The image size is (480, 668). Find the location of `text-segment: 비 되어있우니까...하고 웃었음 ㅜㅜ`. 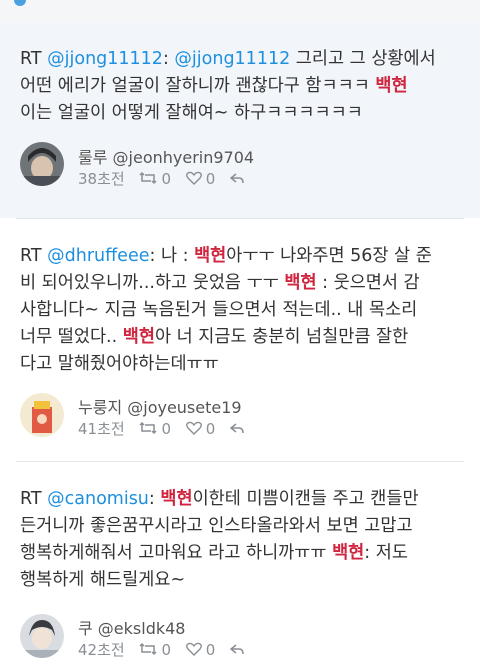

text-segment: 비 되어있우니까...하고 웃었음 ㅜㅜ is located at coordinates (152, 283).